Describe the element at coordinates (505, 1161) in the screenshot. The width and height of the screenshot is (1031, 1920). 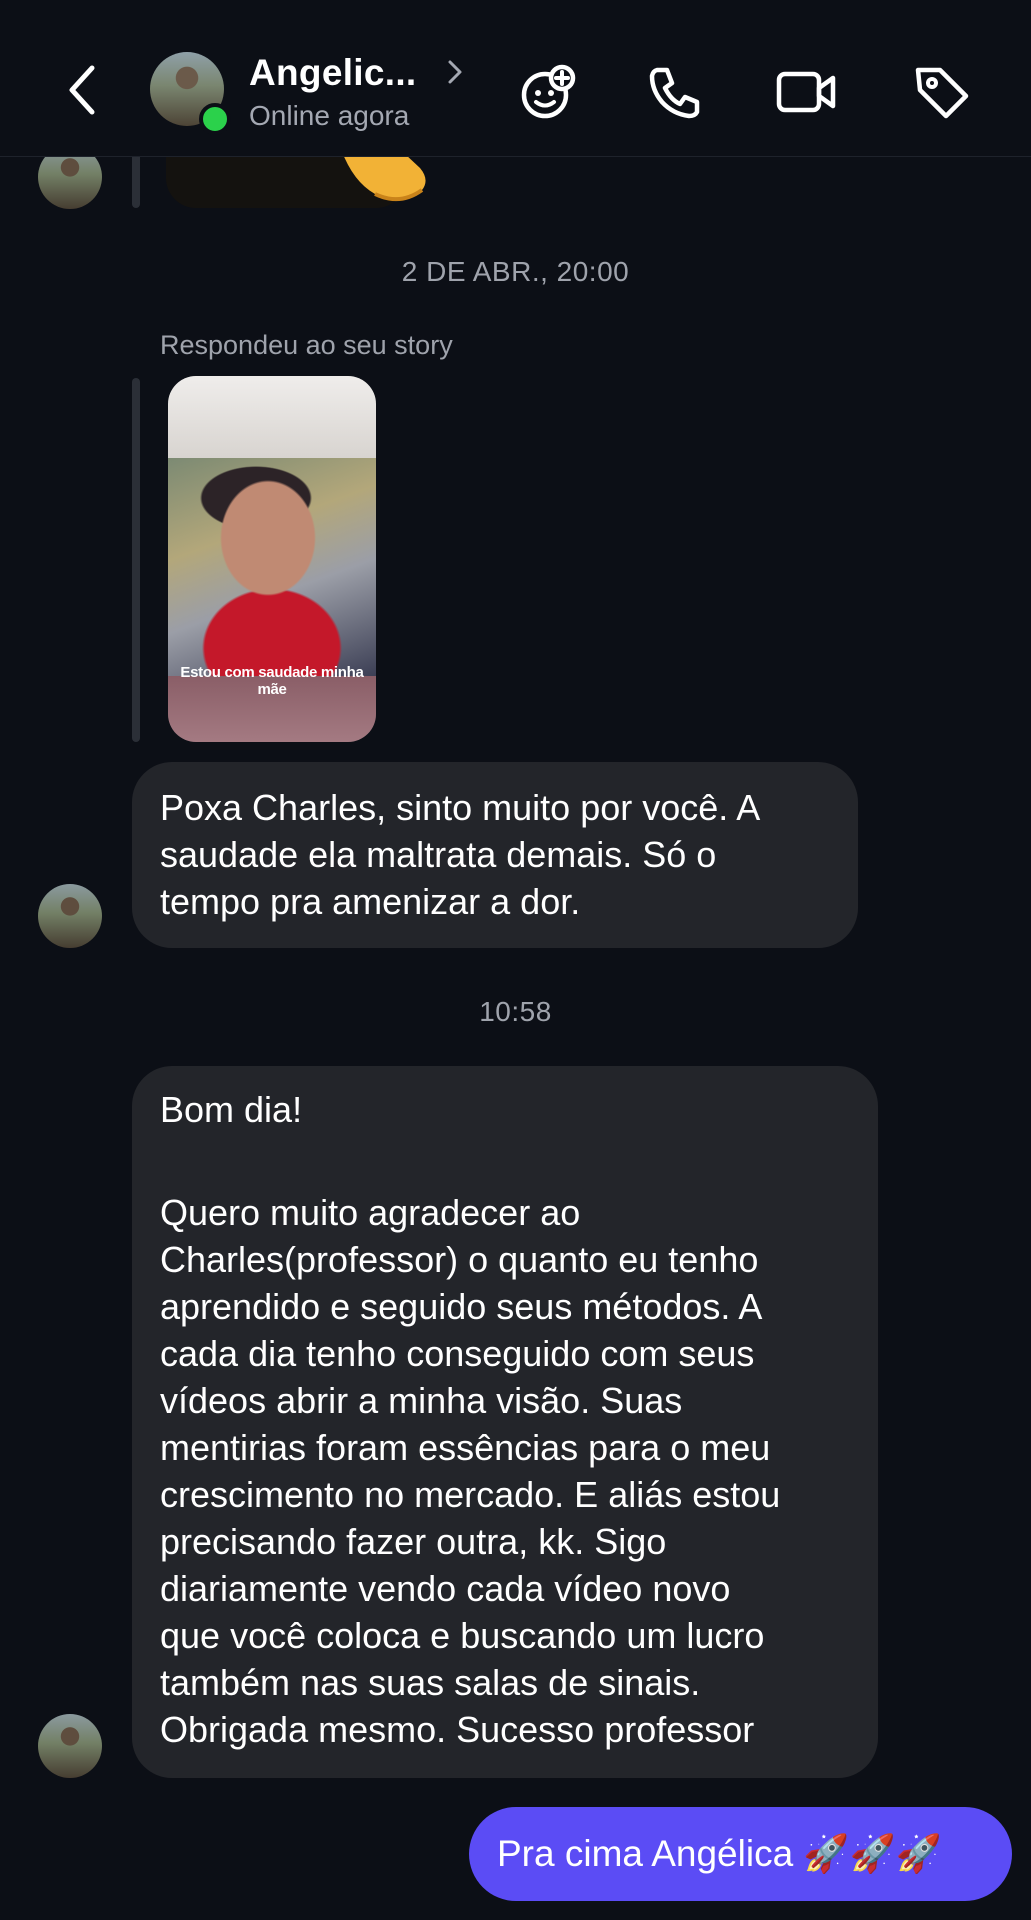
I see `message-spacer` at that location.